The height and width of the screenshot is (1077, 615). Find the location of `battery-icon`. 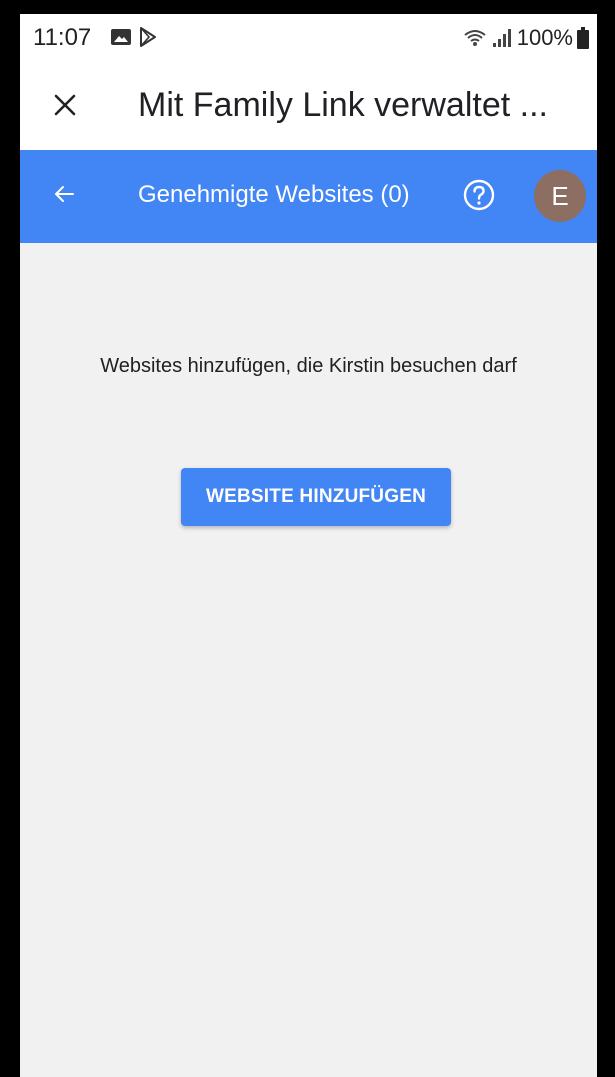

battery-icon is located at coordinates (583, 38).